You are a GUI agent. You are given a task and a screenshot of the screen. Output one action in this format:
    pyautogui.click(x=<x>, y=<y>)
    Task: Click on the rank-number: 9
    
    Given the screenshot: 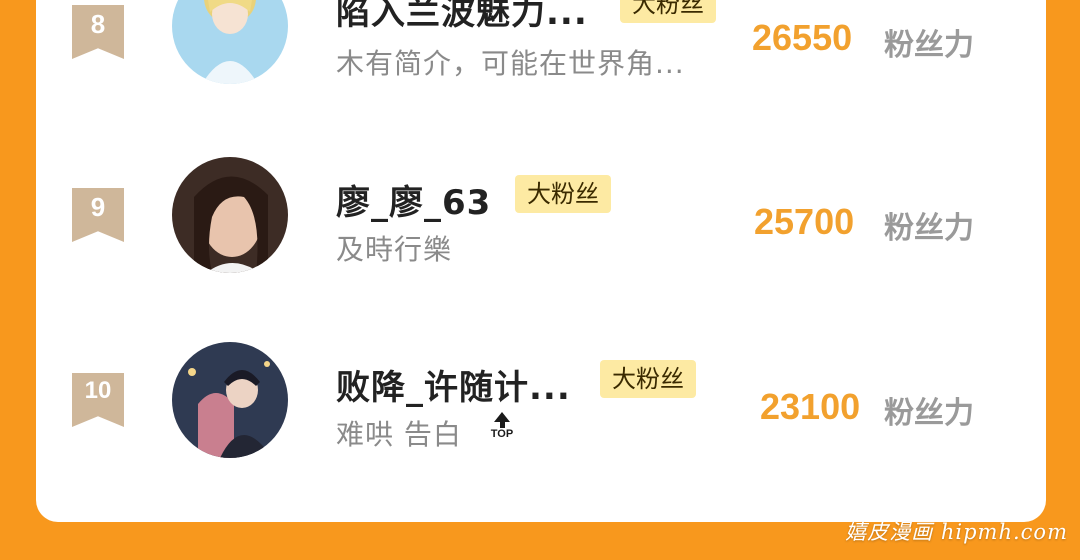 What is the action you would take?
    pyautogui.click(x=98, y=207)
    